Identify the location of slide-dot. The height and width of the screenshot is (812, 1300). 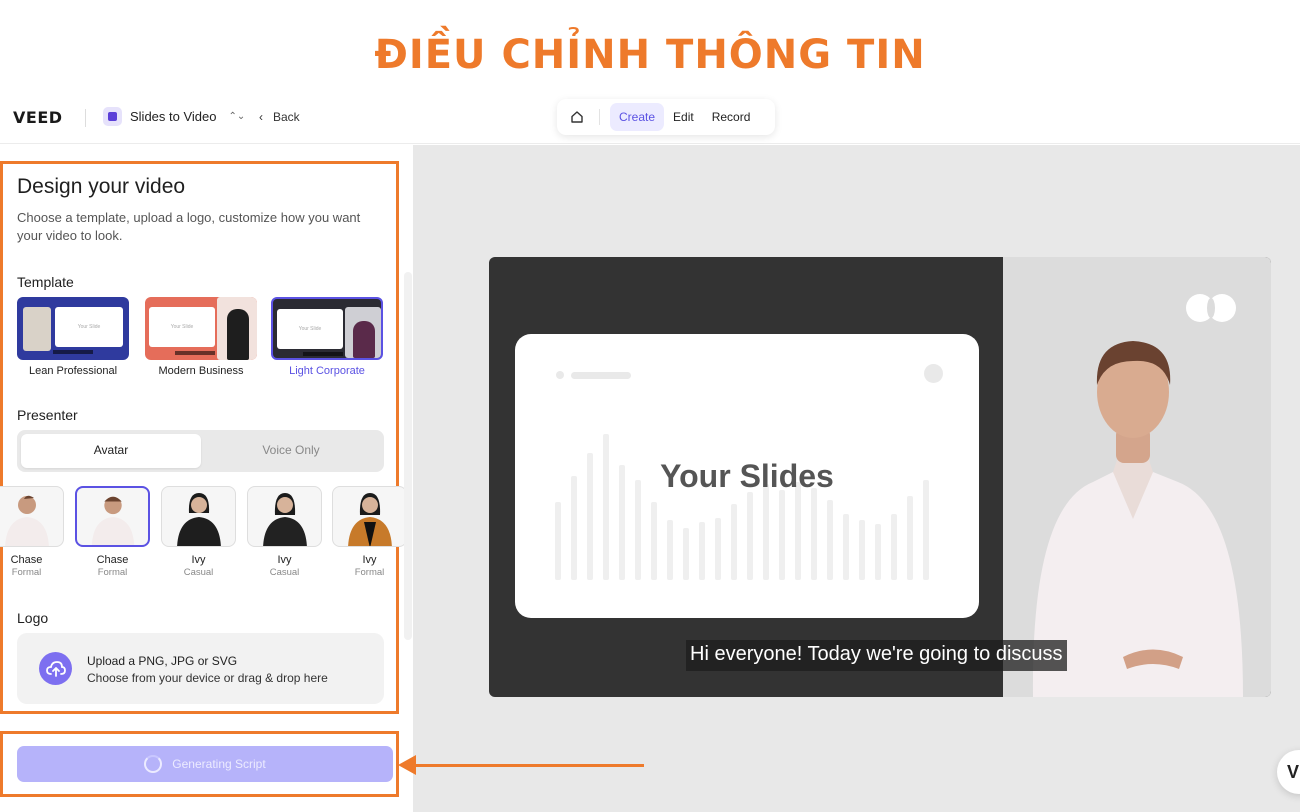
(560, 375).